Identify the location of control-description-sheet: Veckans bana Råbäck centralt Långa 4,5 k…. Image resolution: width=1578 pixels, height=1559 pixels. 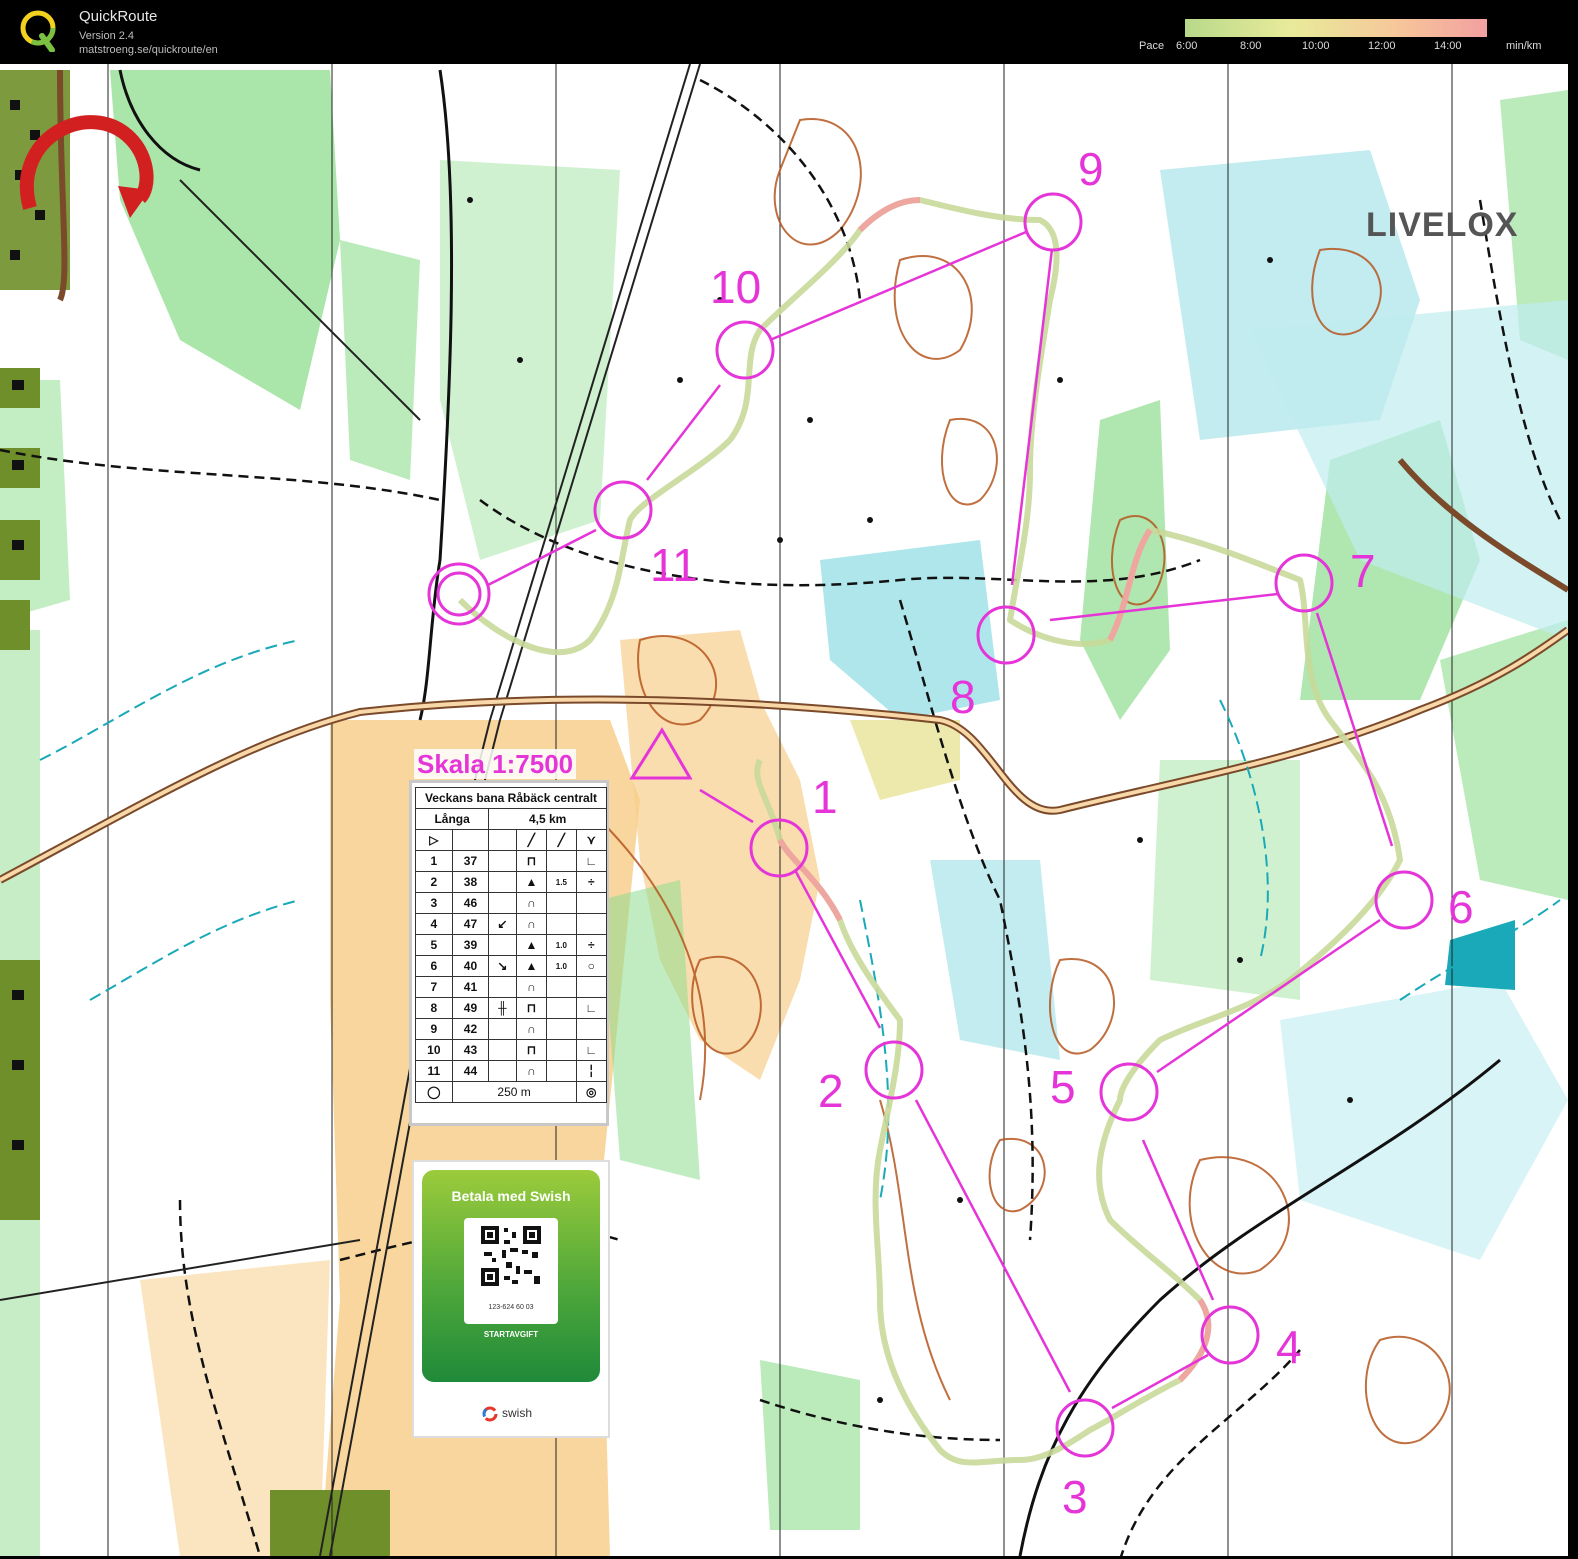
(509, 953).